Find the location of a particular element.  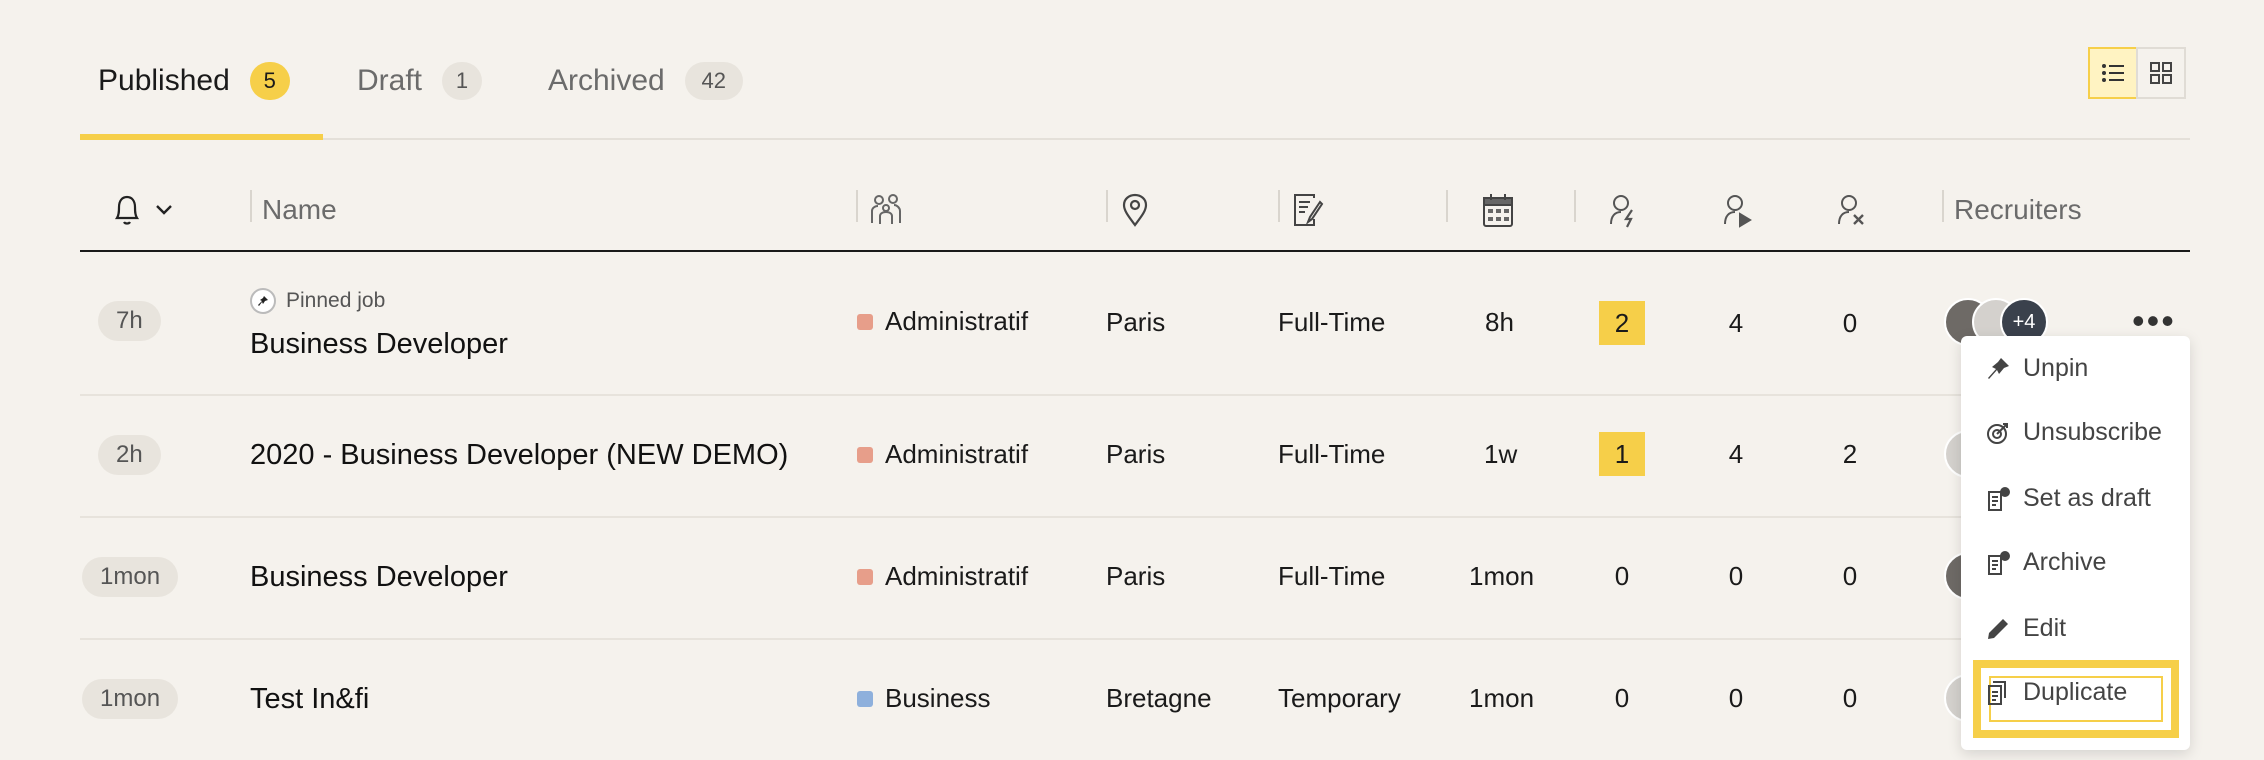

candidate-play-icon is located at coordinates (1738, 211).